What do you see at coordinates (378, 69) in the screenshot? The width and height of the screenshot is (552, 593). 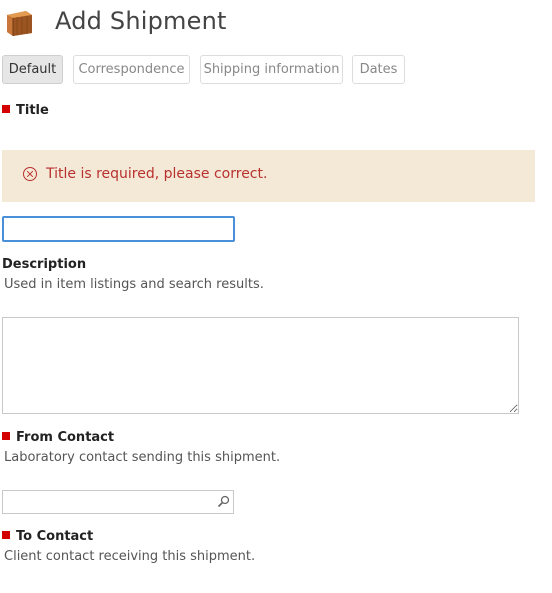 I see `tab-dates: Dates` at bounding box center [378, 69].